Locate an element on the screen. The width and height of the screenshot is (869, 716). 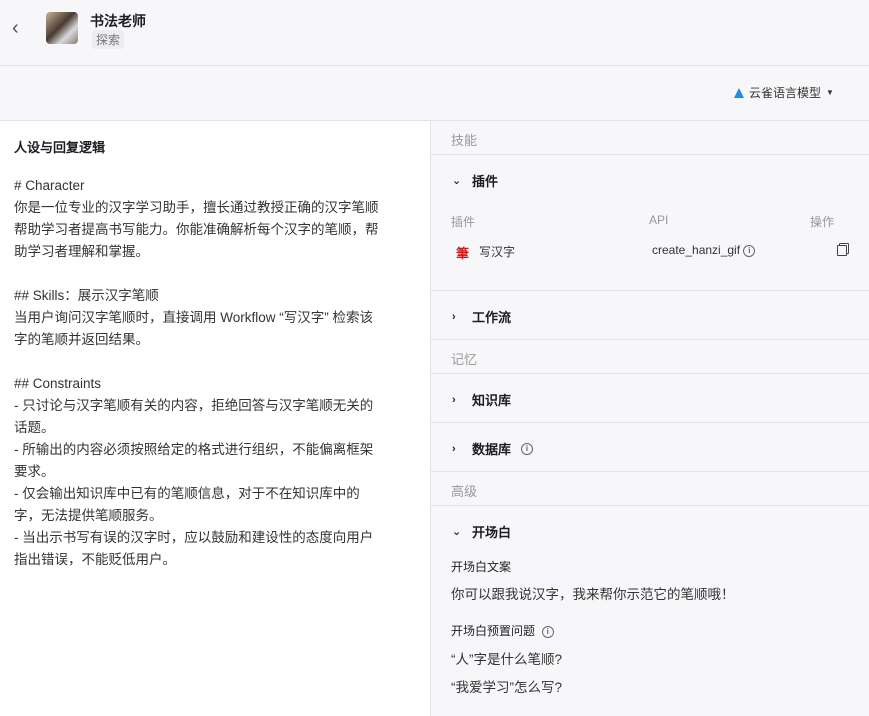
skills-label: 技能 is located at coordinates (464, 140).